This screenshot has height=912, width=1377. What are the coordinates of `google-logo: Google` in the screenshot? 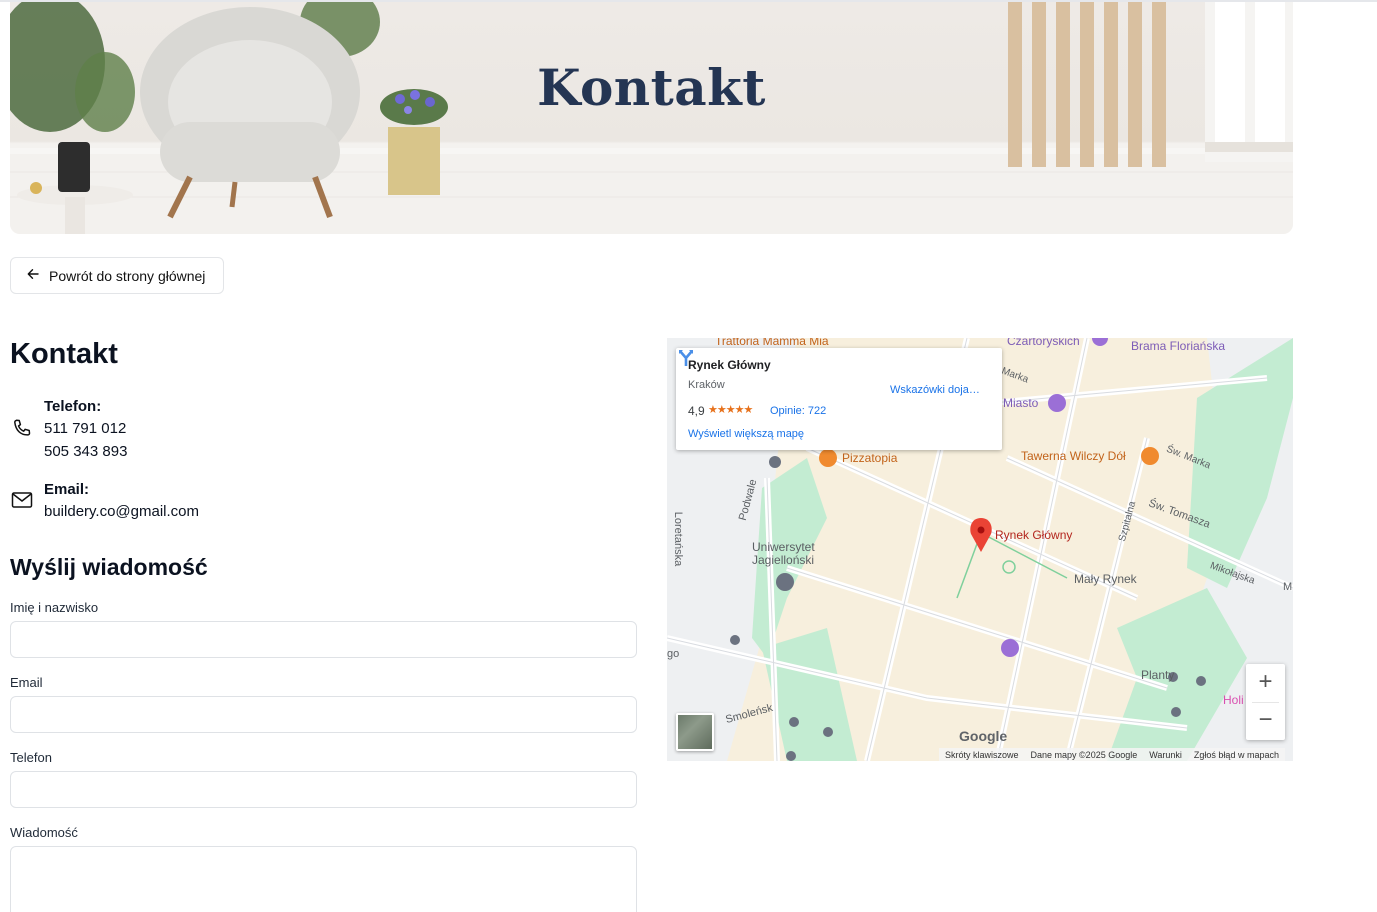 It's located at (983, 736).